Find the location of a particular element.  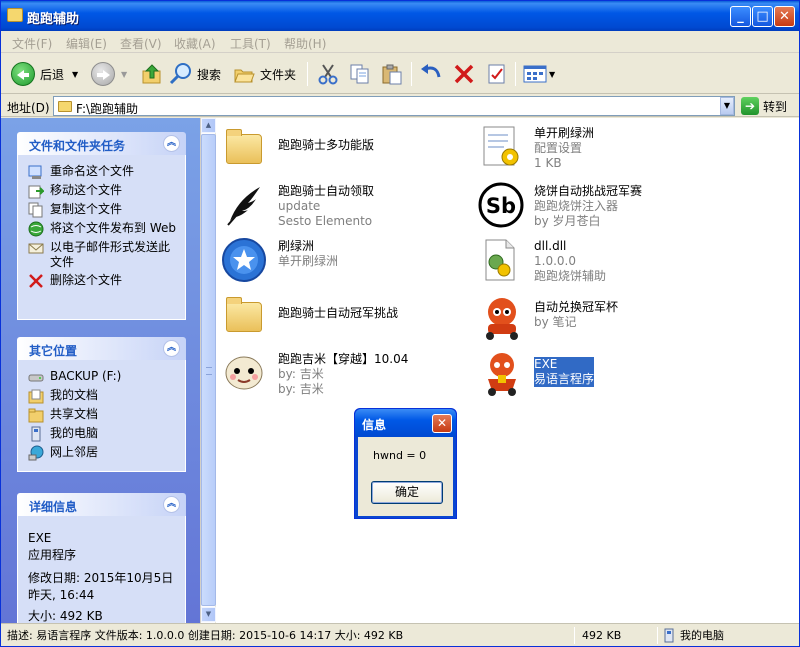

menu-edit: 编辑(E) is located at coordinates (86, 43).